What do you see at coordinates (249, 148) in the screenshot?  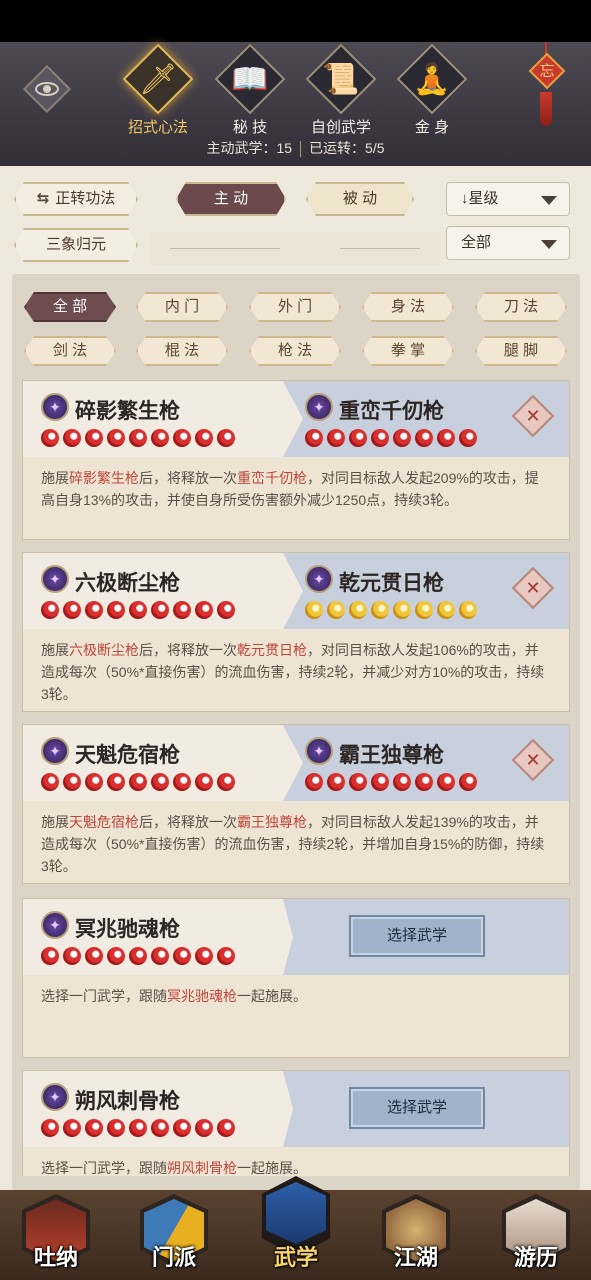 I see `active-count: 主动武学：15` at bounding box center [249, 148].